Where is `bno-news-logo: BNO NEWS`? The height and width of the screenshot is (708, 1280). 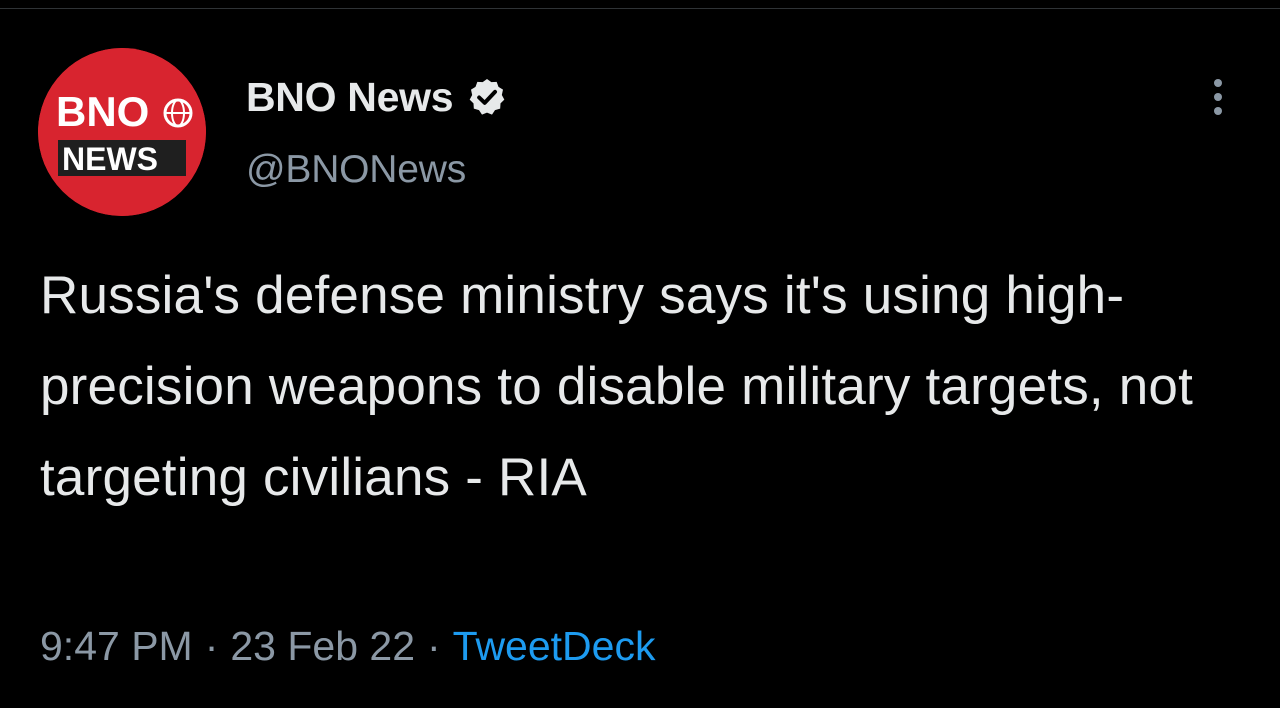 bno-news-logo: BNO NEWS is located at coordinates (122, 132).